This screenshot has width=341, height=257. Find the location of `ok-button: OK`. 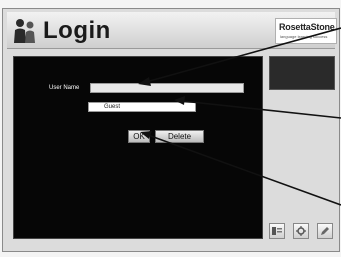

ok-button: OK is located at coordinates (139, 136).